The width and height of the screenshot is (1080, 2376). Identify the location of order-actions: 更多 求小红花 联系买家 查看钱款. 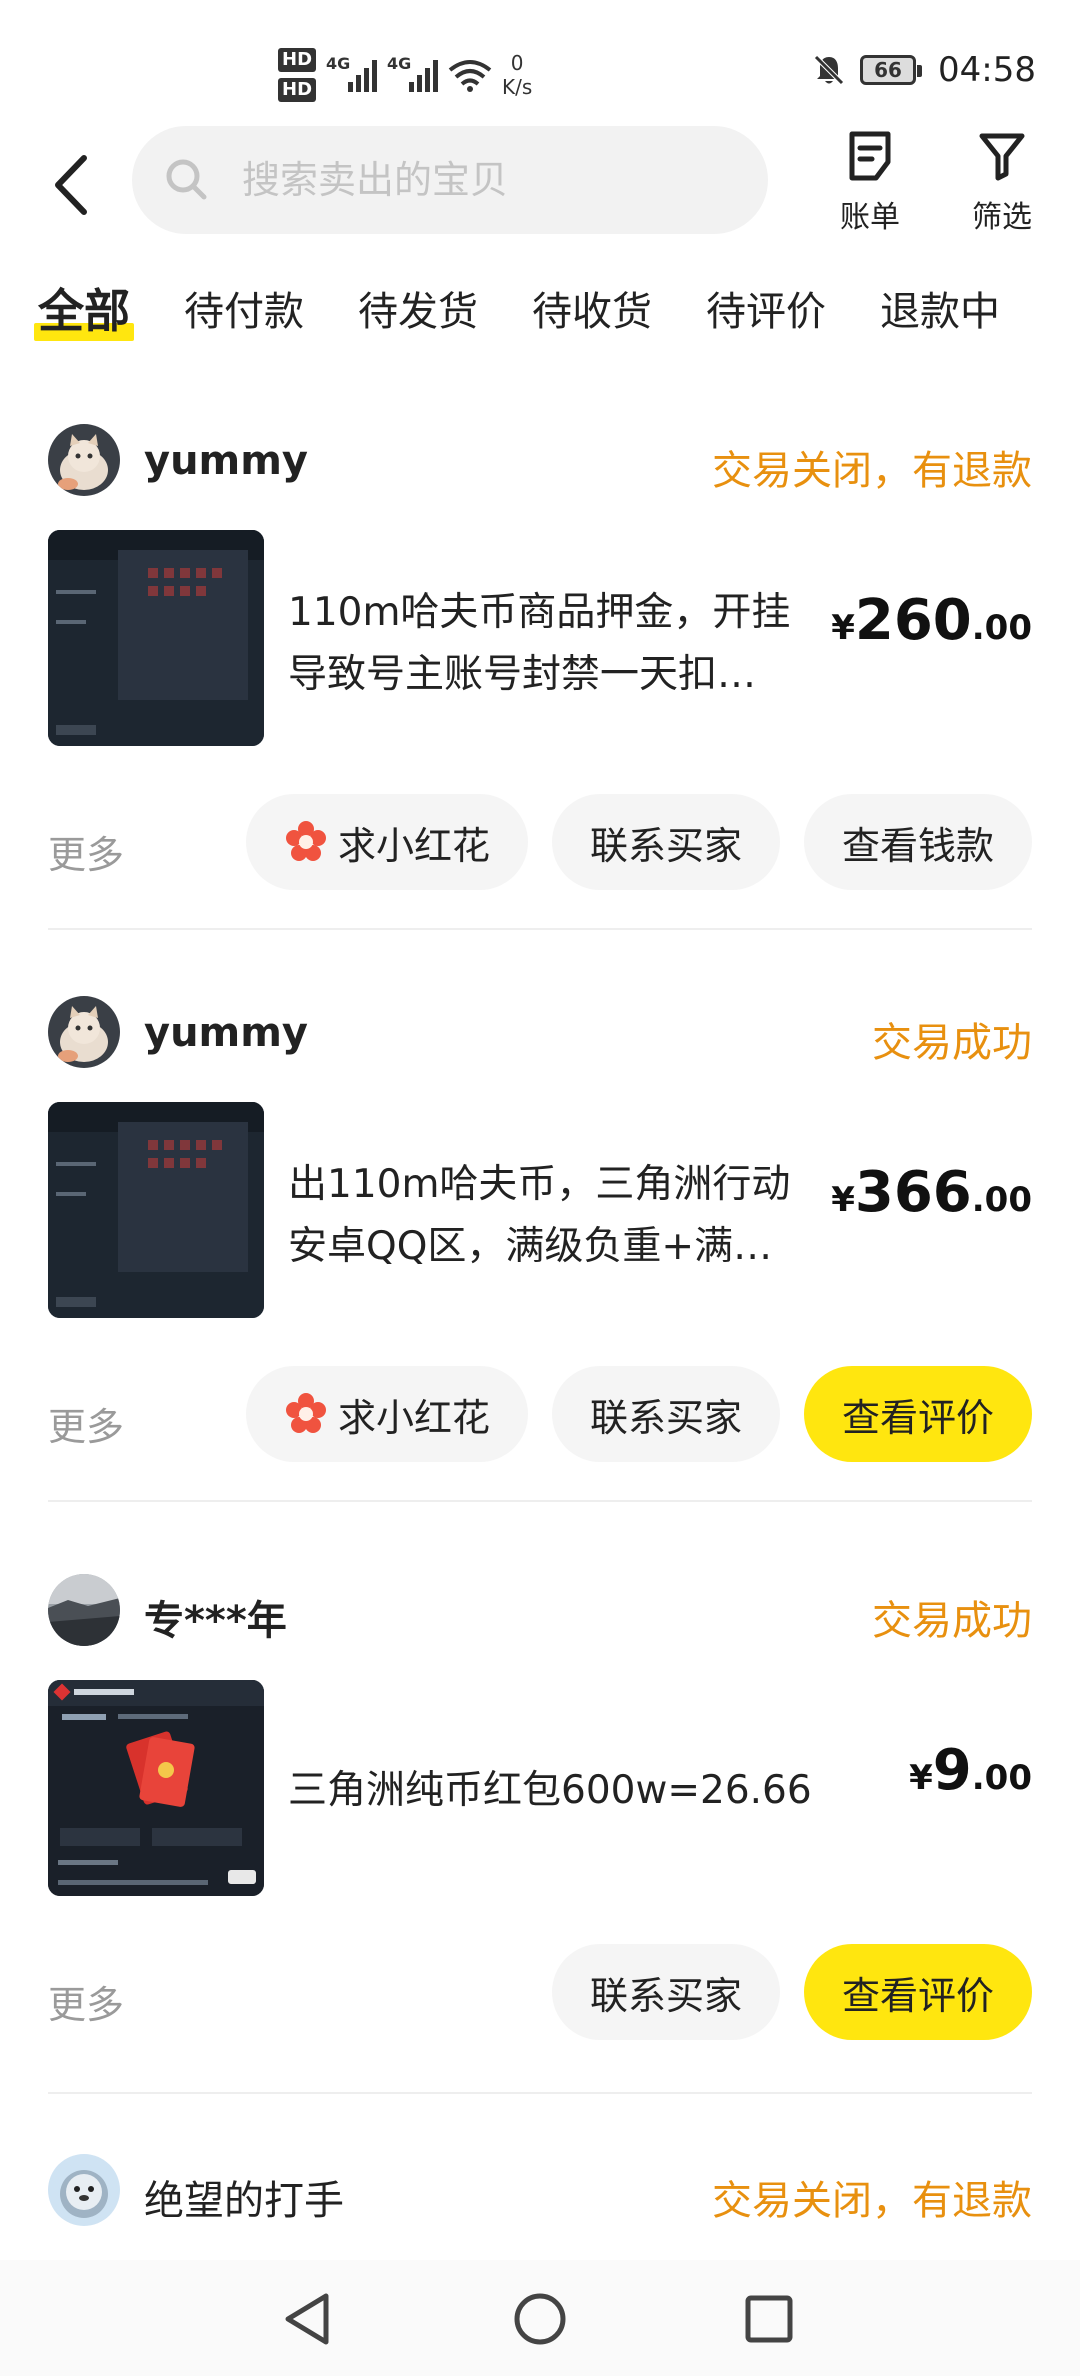
(540, 844).